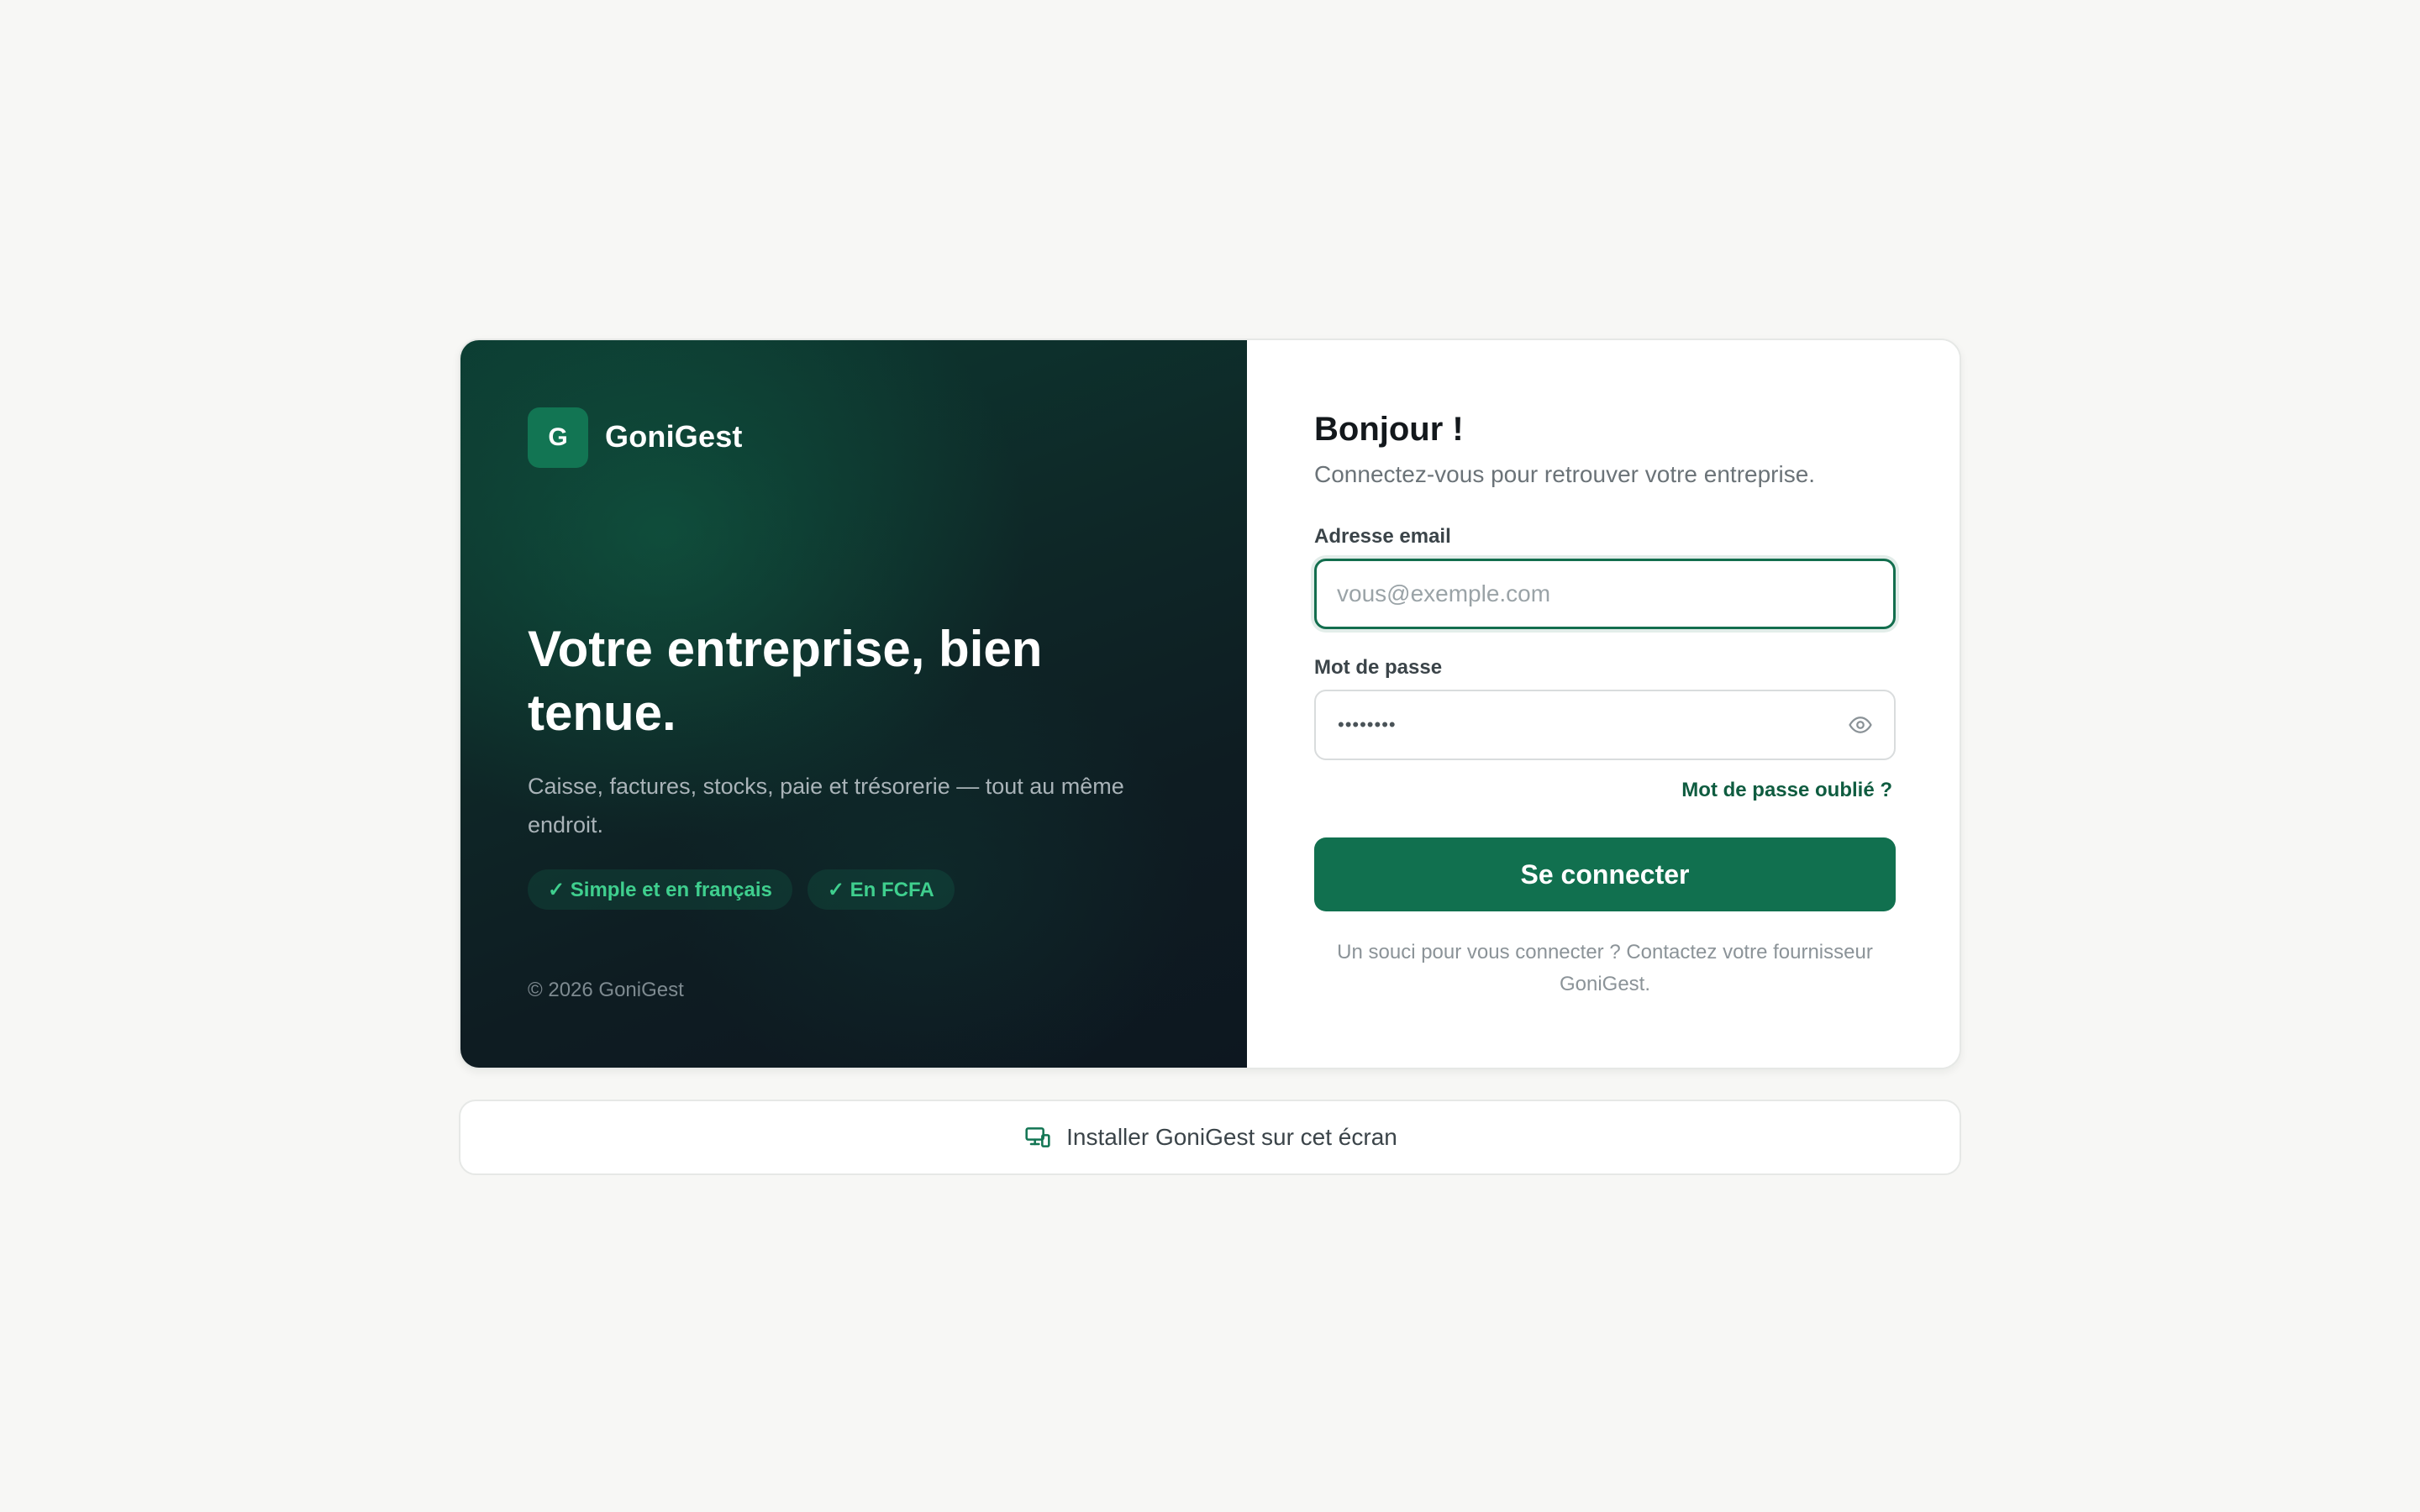  I want to click on email-label: Adresse email, so click(1382, 536).